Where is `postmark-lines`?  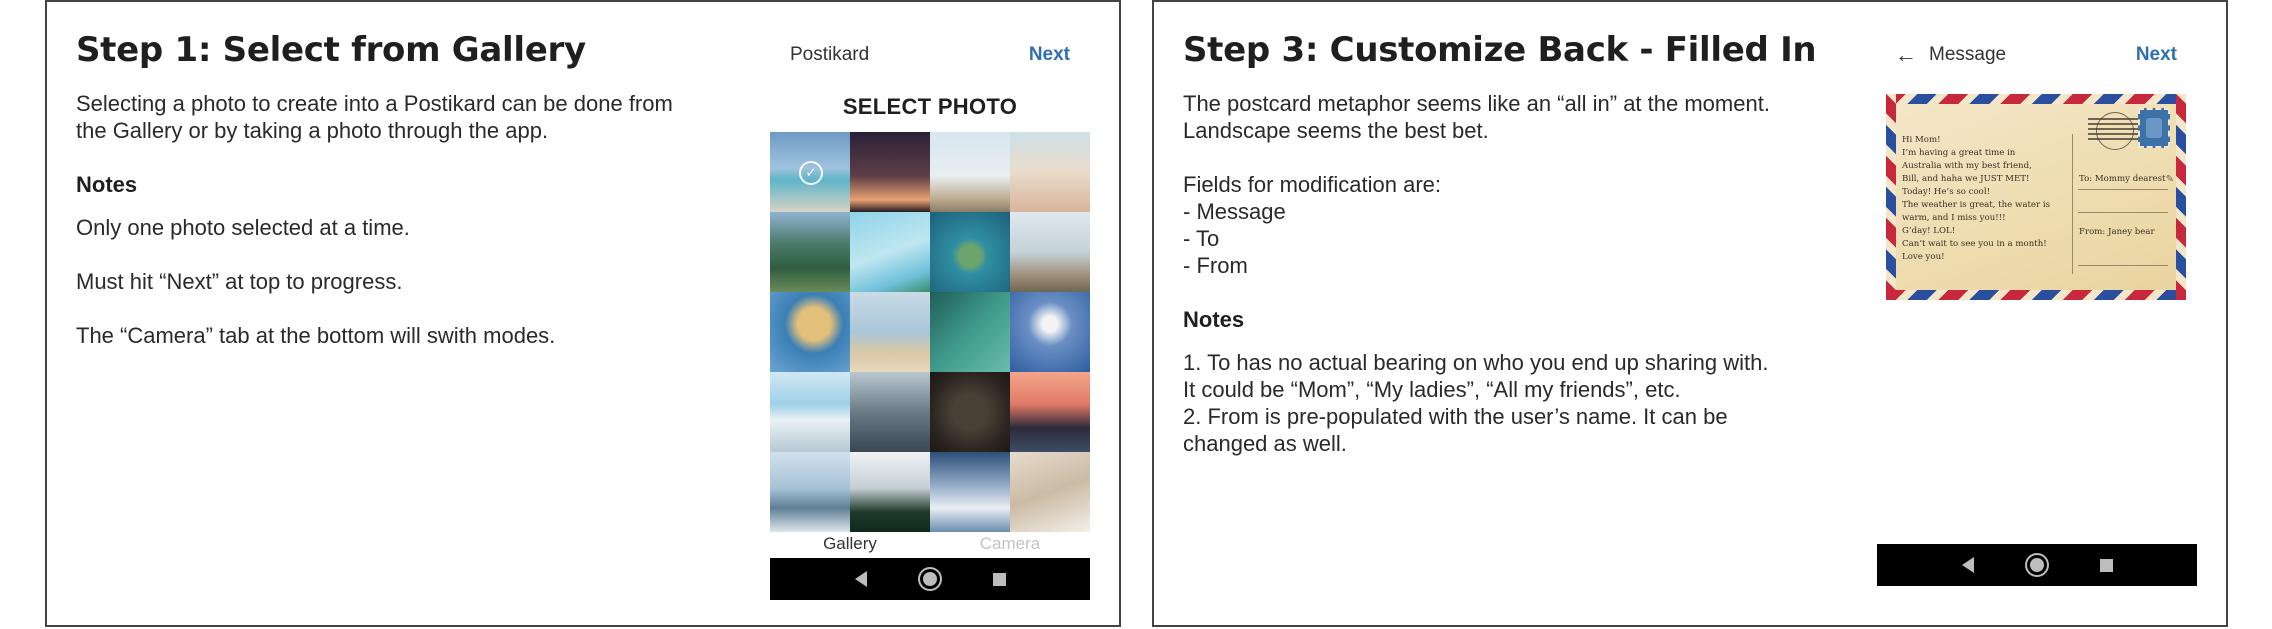 postmark-lines is located at coordinates (2113, 128).